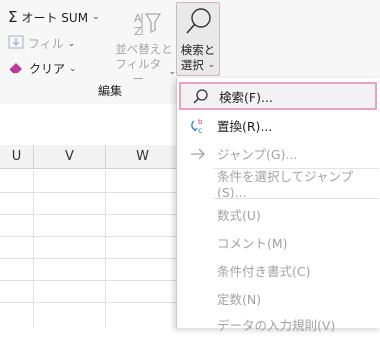 This screenshot has width=380, height=338. Describe the element at coordinates (70, 157) in the screenshot. I see `column-header-v: V` at that location.